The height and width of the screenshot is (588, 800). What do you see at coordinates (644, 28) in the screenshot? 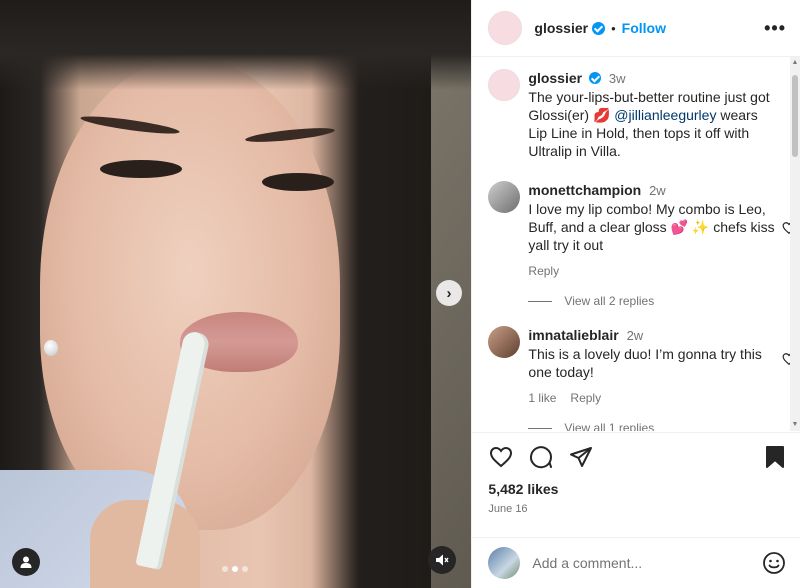
I see `follow-button: Follow` at bounding box center [644, 28].